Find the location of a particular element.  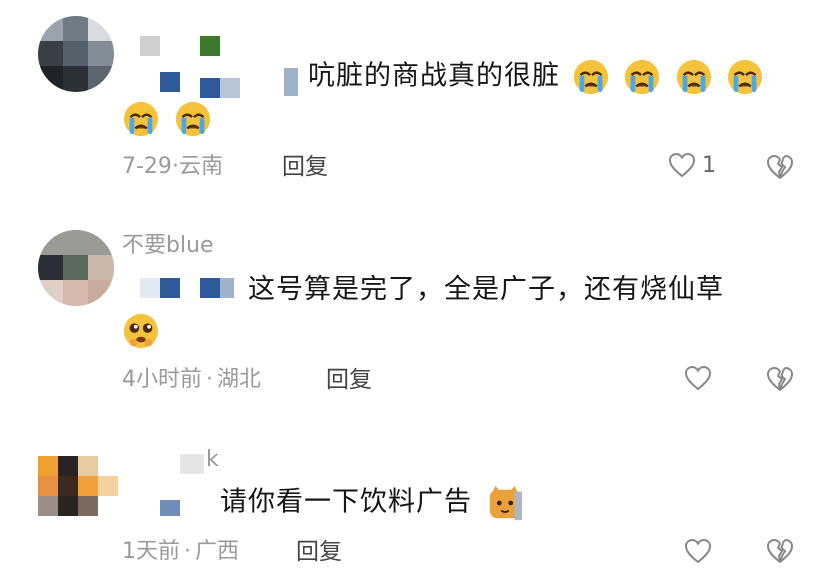

comment-time: 7-29 is located at coordinates (147, 166).